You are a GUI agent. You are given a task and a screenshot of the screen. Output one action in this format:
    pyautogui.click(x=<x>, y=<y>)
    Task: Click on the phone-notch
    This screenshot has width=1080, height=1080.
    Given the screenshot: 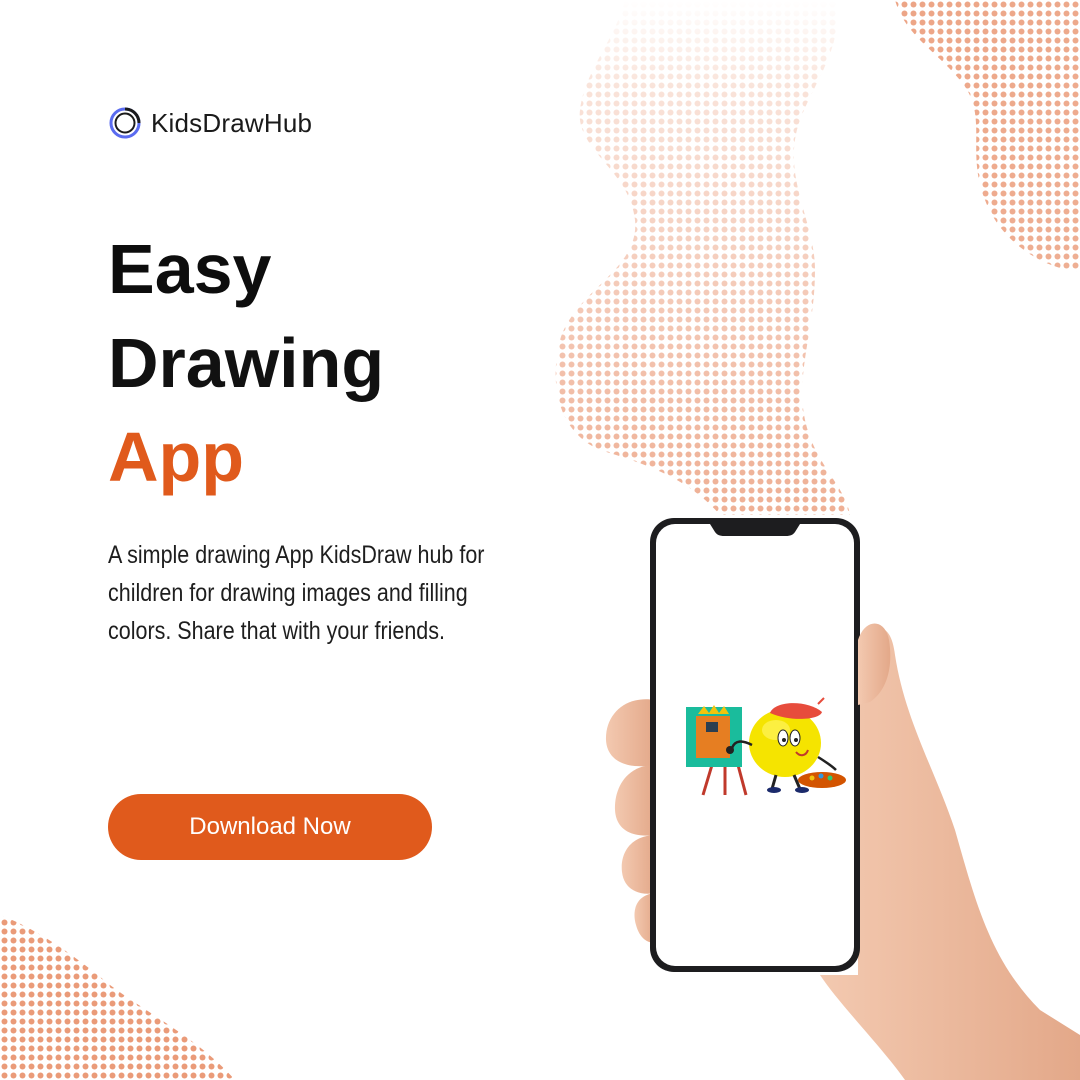 What is the action you would take?
    pyautogui.click(x=755, y=530)
    